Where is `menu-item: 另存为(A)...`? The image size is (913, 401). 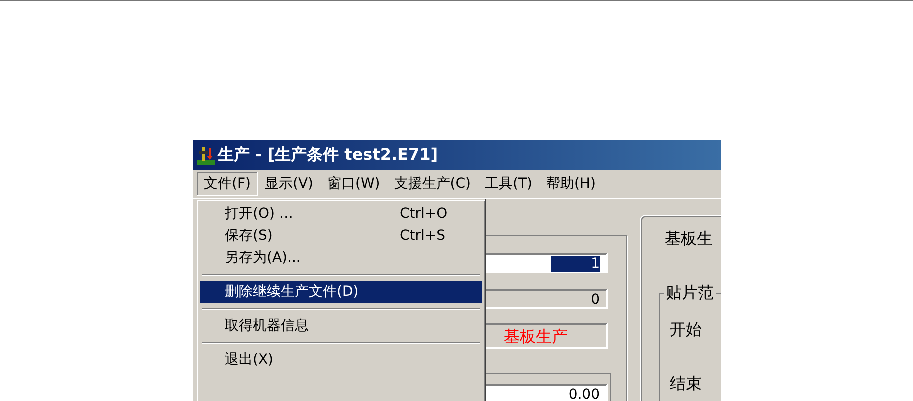 menu-item: 另存为(A)... is located at coordinates (341, 258).